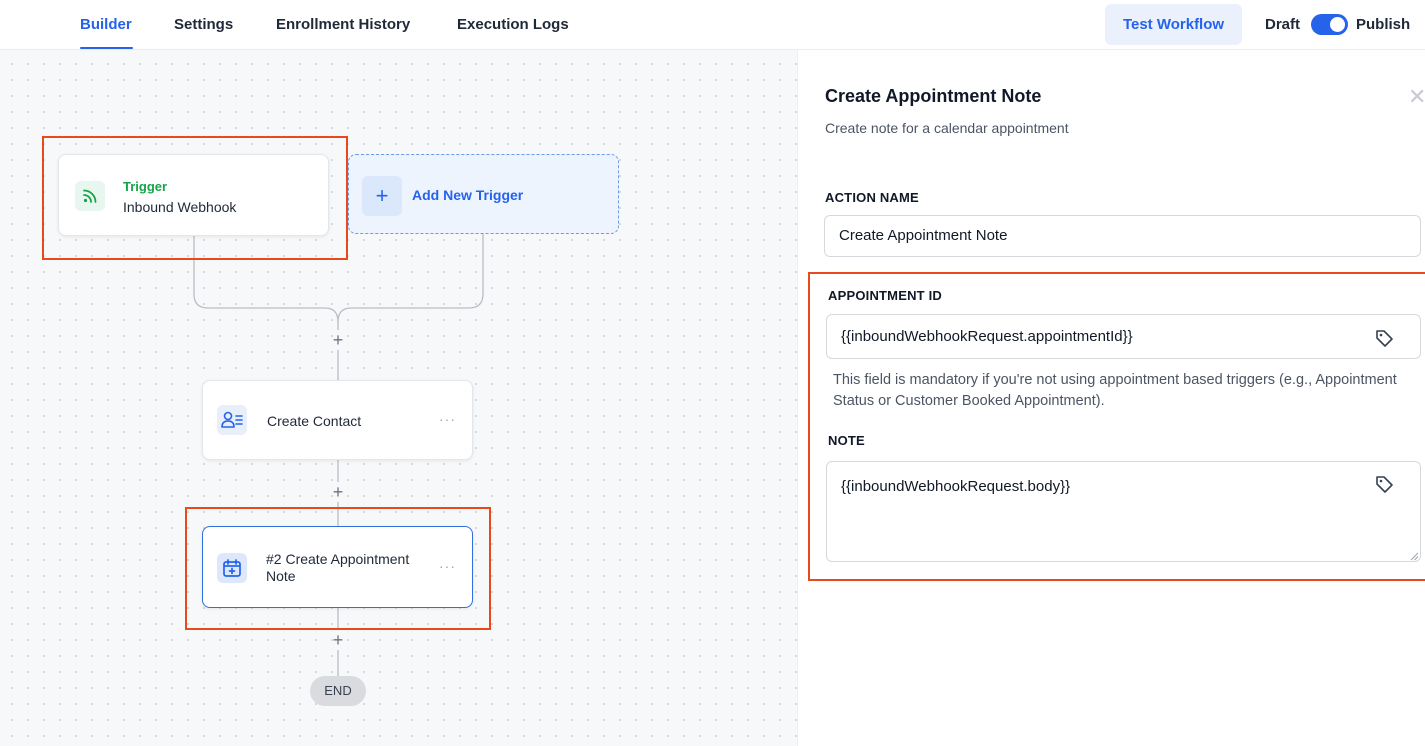  What do you see at coordinates (1383, 24) in the screenshot?
I see `publish-label: Publish` at bounding box center [1383, 24].